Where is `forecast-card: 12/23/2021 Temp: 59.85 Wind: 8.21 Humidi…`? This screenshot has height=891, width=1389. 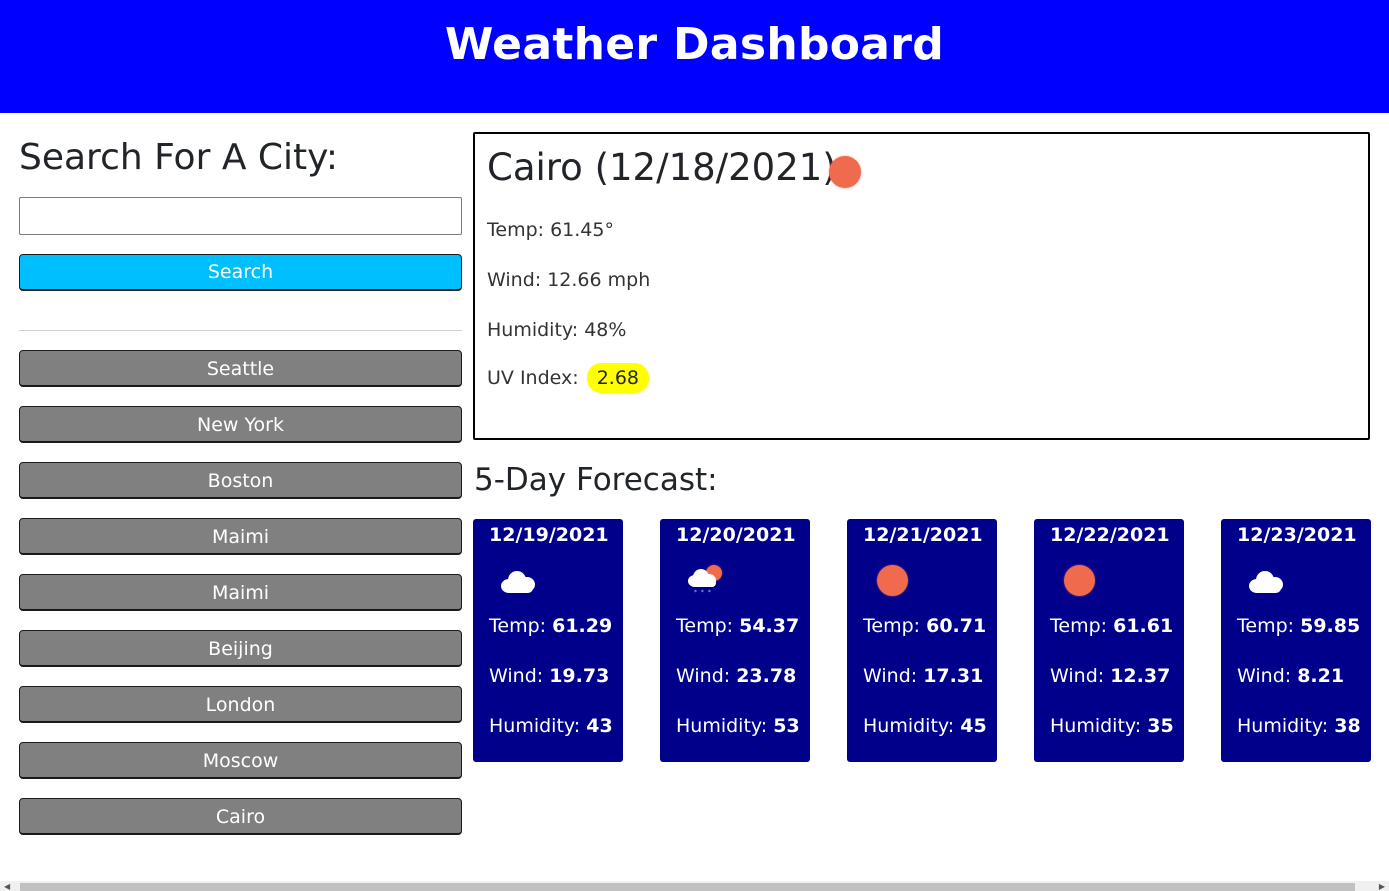
forecast-card: 12/23/2021 Temp: 59.85 Wind: 8.21 Humidi… is located at coordinates (1296, 640).